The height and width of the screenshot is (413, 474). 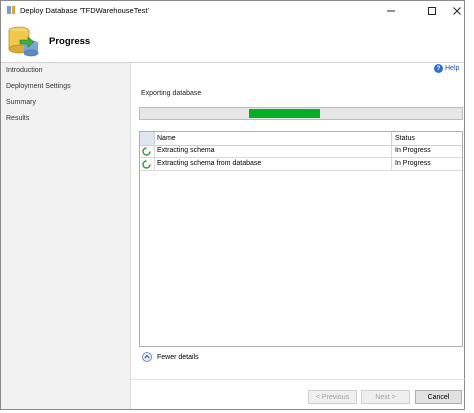 What do you see at coordinates (432, 10) in the screenshot?
I see `maximize-icon` at bounding box center [432, 10].